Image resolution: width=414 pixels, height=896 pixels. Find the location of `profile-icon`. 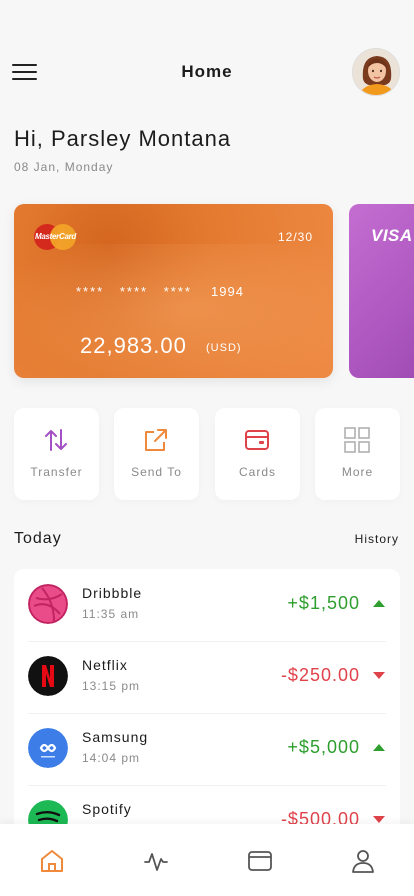

profile-icon is located at coordinates (363, 861).